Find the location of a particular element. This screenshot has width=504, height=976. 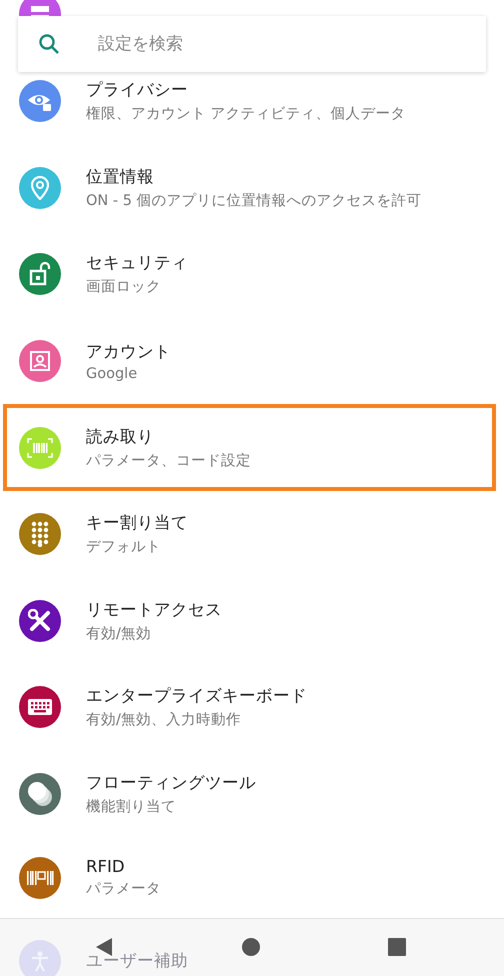

item-title: RFID is located at coordinates (106, 866).